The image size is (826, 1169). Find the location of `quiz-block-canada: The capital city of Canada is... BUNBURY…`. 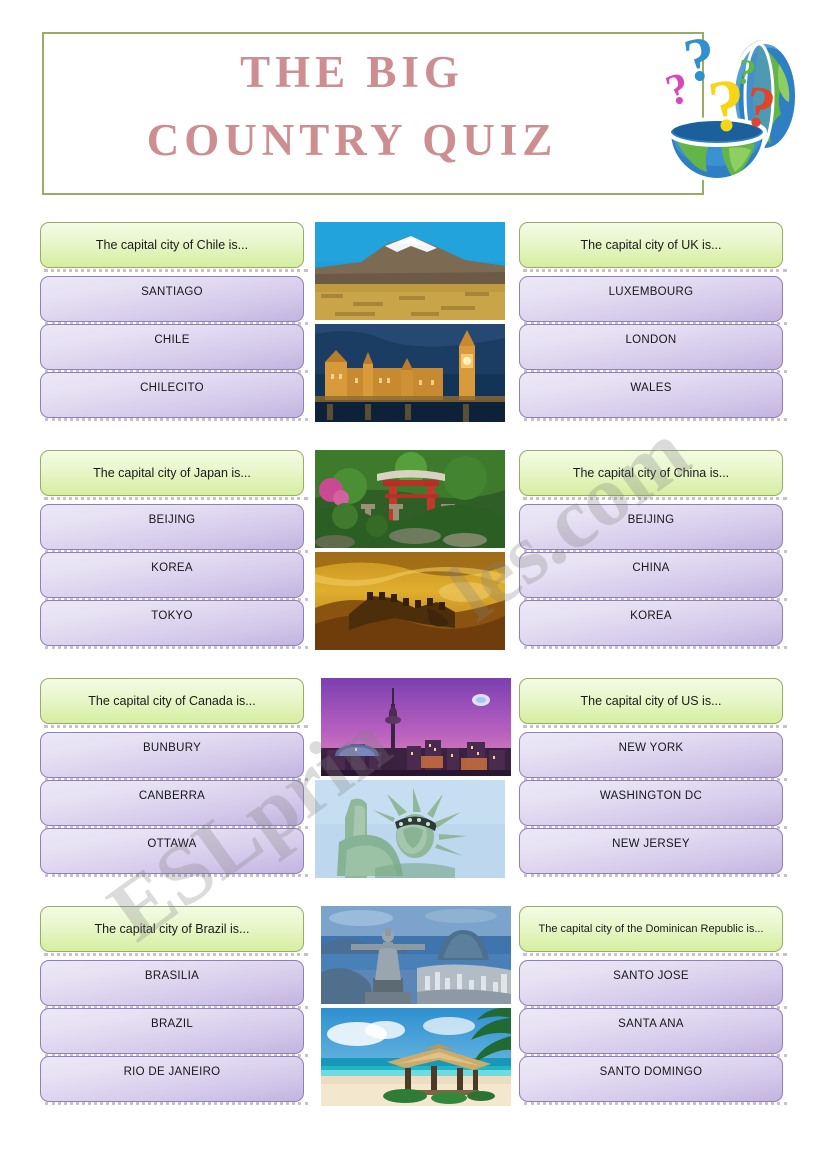

quiz-block-canada: The capital city of Canada is... BUNBURY… is located at coordinates (174, 777).